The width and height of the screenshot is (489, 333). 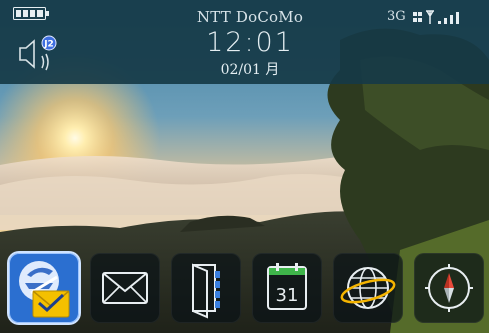 I want to click on messages-icon, so click(x=125, y=288).